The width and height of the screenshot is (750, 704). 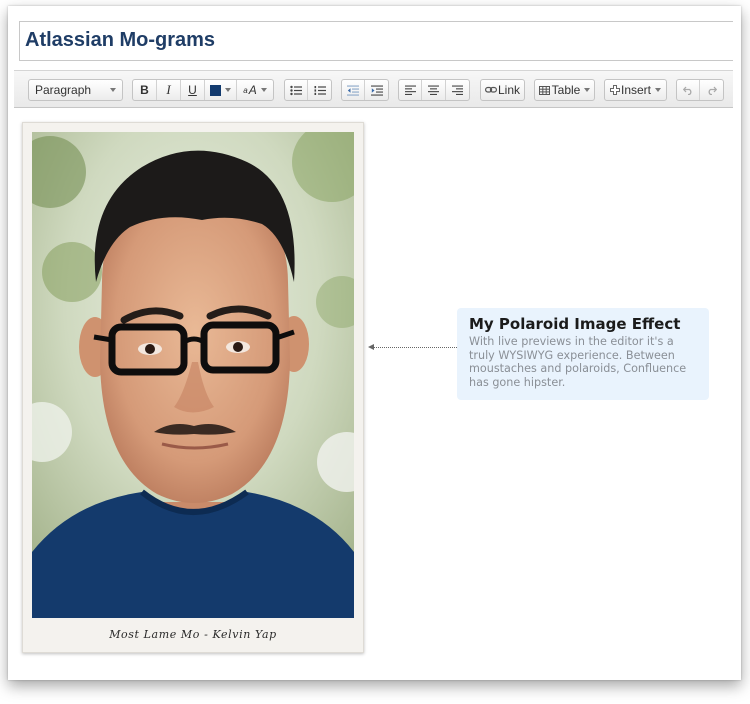 I want to click on page-title: Atlassian Mo-grams, so click(x=120, y=40).